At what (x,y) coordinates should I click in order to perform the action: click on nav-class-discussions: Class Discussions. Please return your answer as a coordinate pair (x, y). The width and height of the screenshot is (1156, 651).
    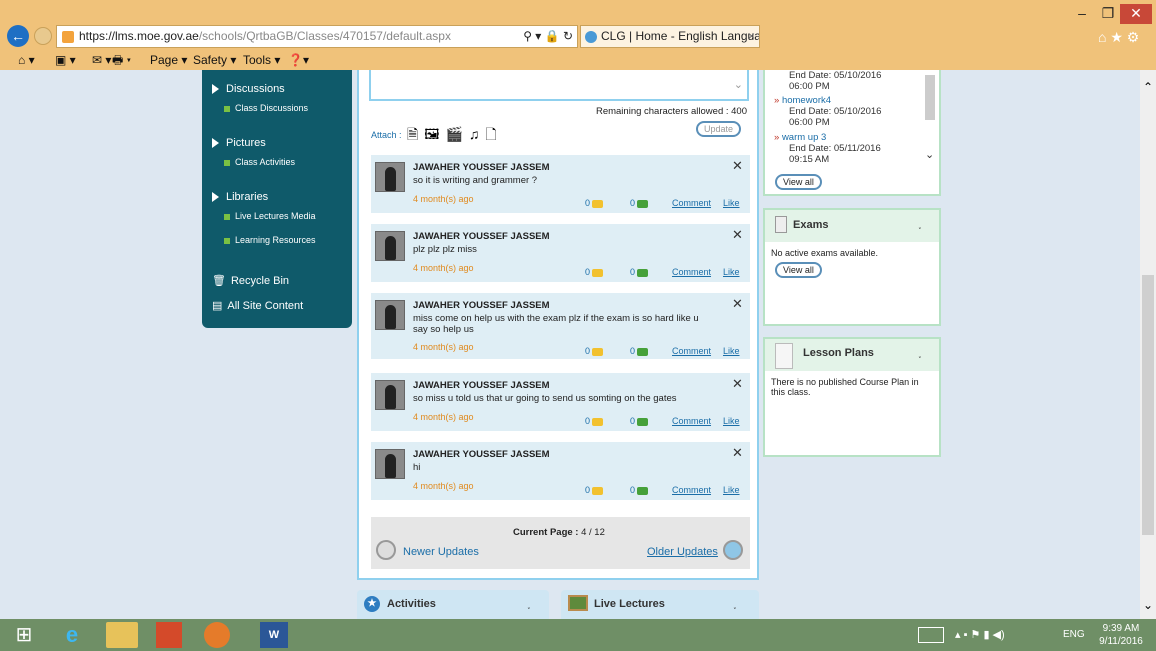
    Looking at the image, I should click on (266, 108).